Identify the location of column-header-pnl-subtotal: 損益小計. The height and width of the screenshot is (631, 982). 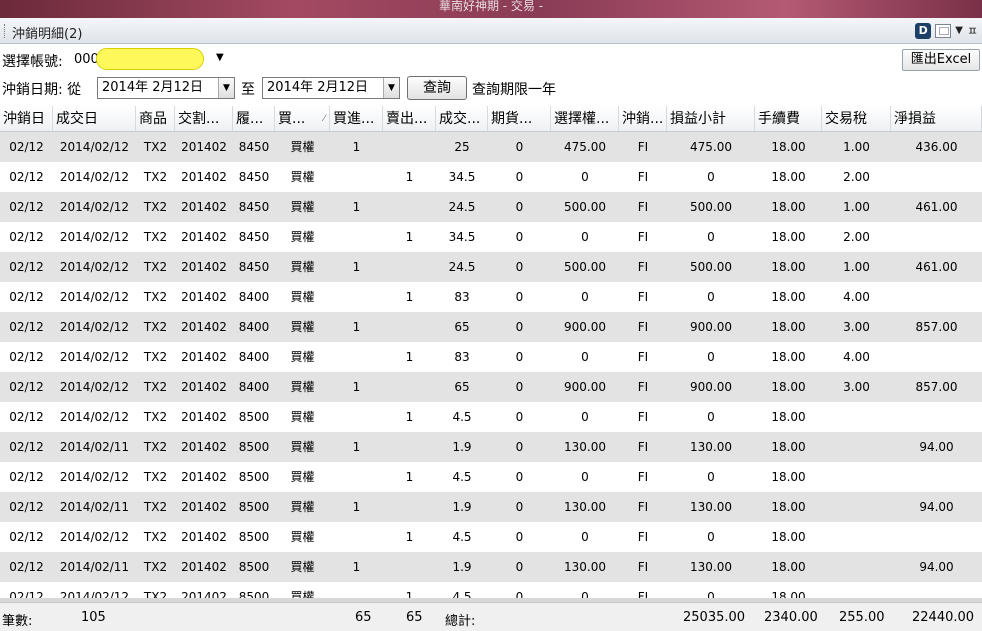
(711, 118).